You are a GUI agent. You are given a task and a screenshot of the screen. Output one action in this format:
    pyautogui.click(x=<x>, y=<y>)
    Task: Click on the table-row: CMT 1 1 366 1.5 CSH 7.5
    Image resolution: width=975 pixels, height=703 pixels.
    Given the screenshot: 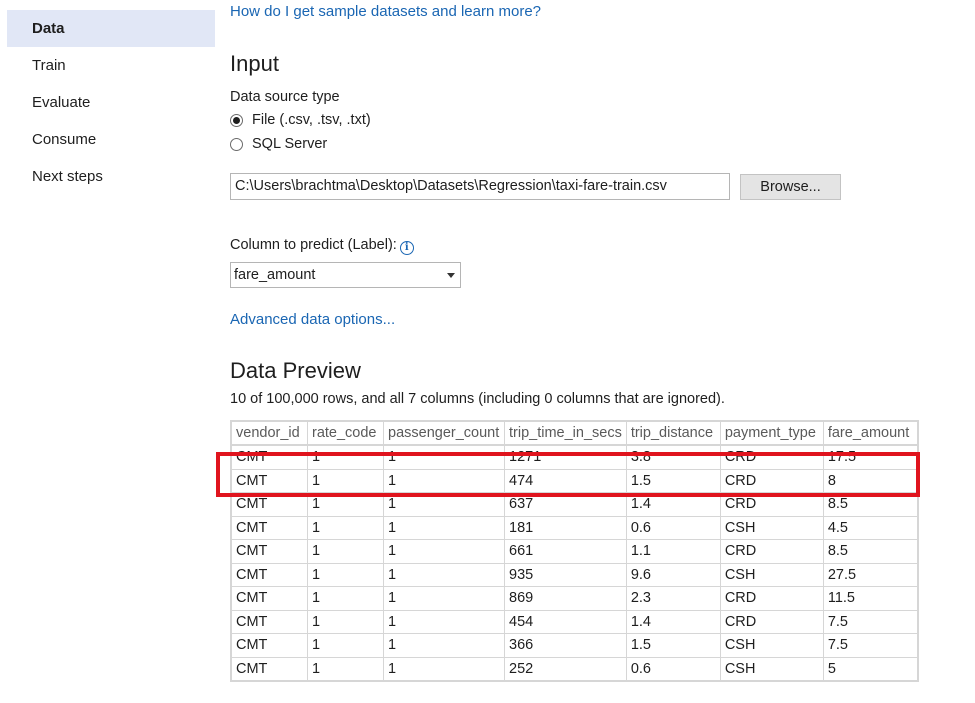 What is the action you would take?
    pyautogui.click(x=574, y=645)
    